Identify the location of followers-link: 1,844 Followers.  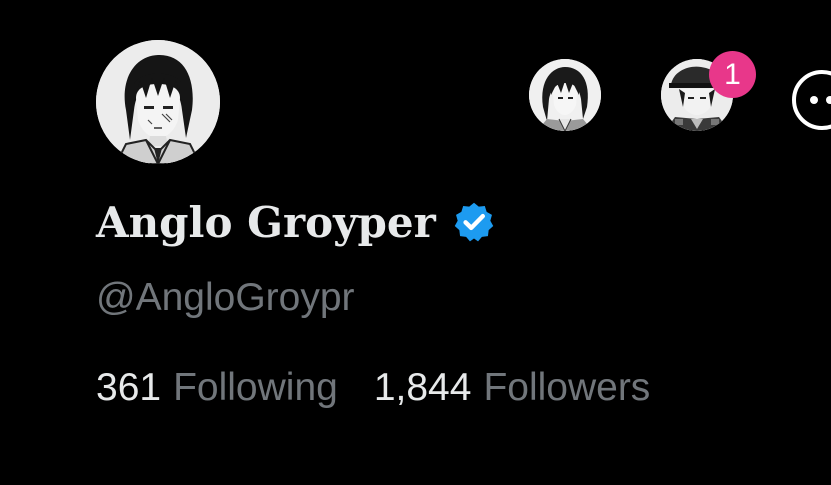
(512, 388).